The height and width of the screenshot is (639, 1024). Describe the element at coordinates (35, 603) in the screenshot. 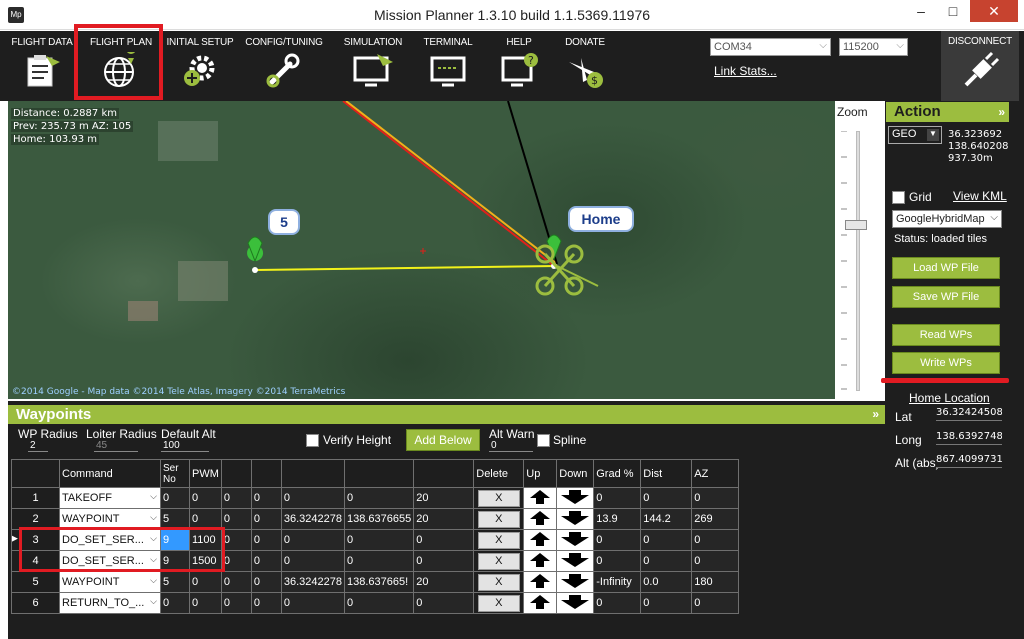

I see `row-number: 6` at that location.